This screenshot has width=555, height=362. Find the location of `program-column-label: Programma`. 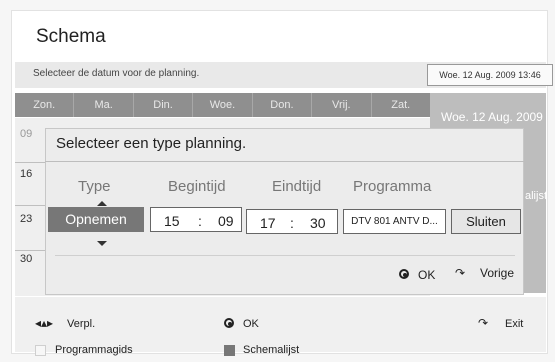

program-column-label: Programma is located at coordinates (392, 186).